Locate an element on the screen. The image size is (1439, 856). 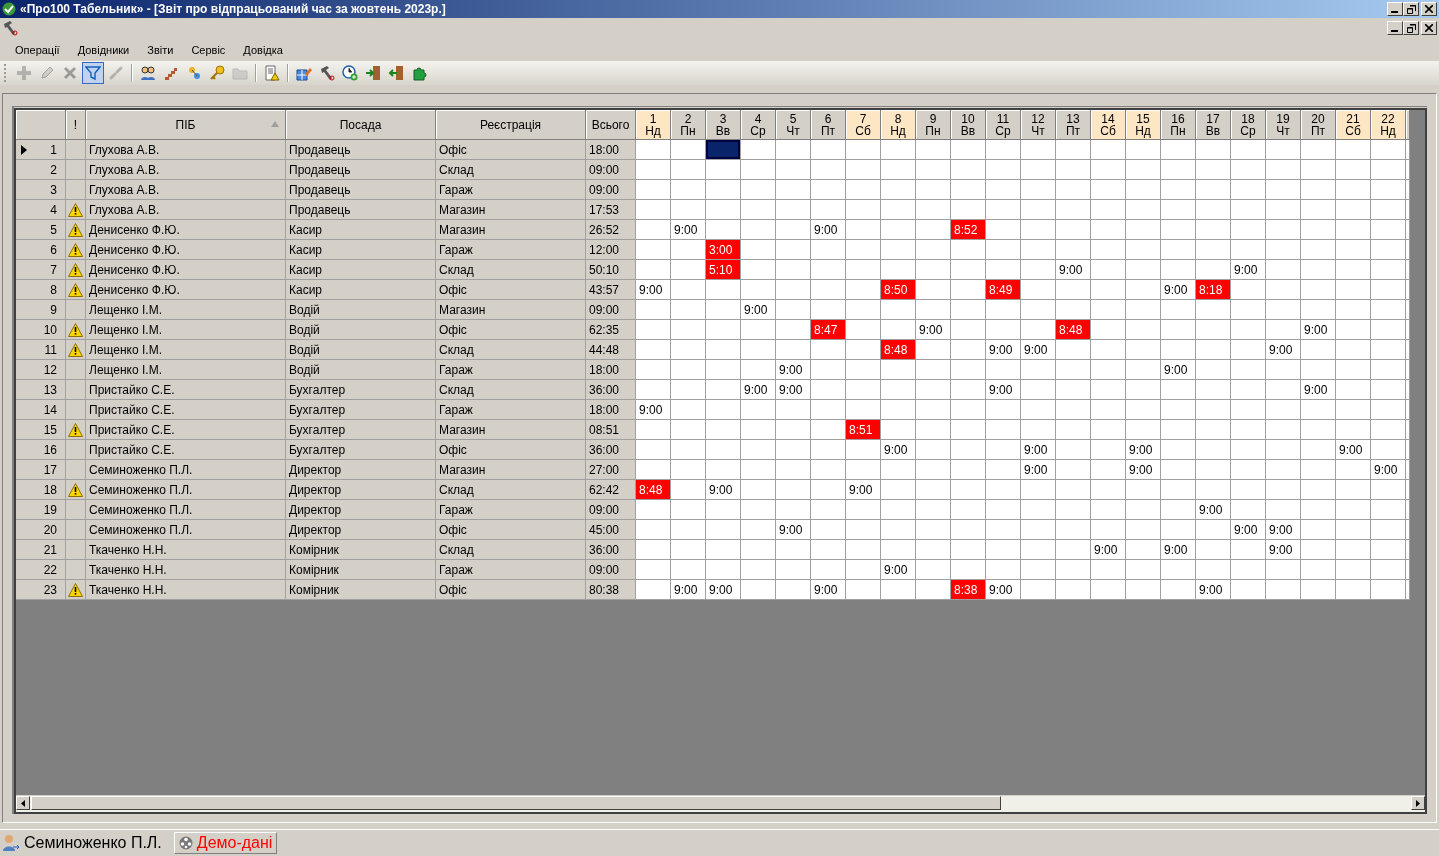
scroll-left-button is located at coordinates (23, 803).